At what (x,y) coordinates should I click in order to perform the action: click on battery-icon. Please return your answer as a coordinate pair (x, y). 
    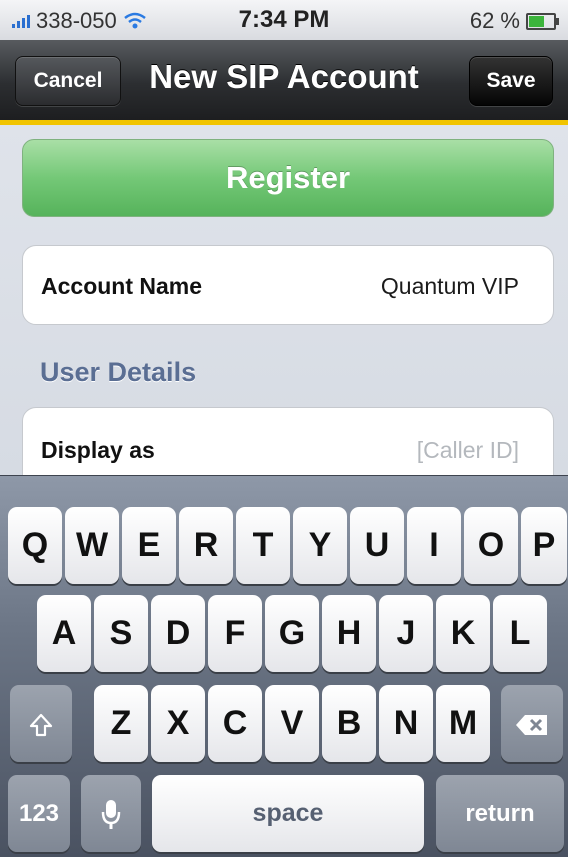
    Looking at the image, I should click on (542, 21).